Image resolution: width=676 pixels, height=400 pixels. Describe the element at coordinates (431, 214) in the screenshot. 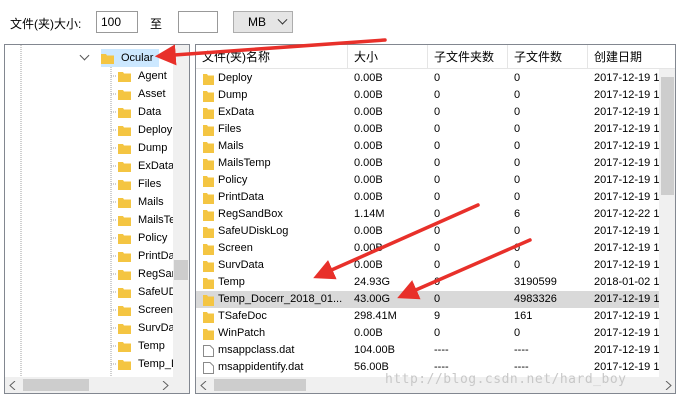

I see `table-row: RegSandBox 1.14M 0 6 2017-12-22 14` at that location.